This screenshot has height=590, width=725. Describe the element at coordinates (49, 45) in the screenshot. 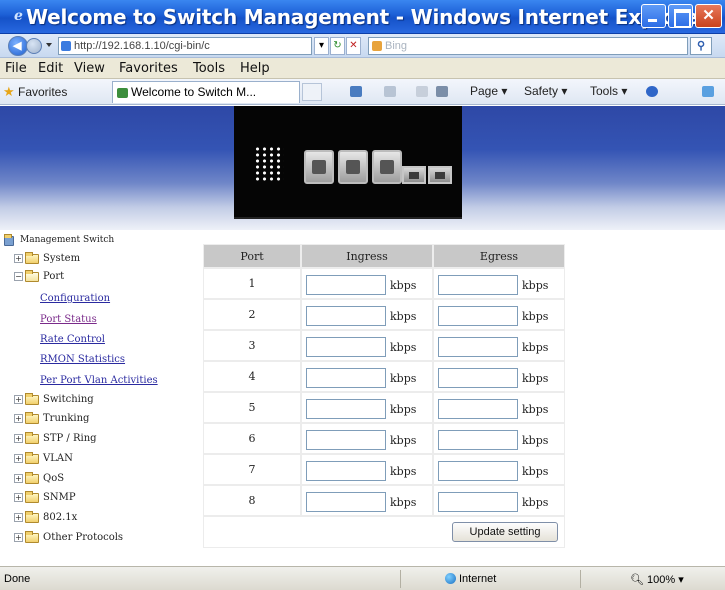

I see `history-dropdown-icon` at that location.